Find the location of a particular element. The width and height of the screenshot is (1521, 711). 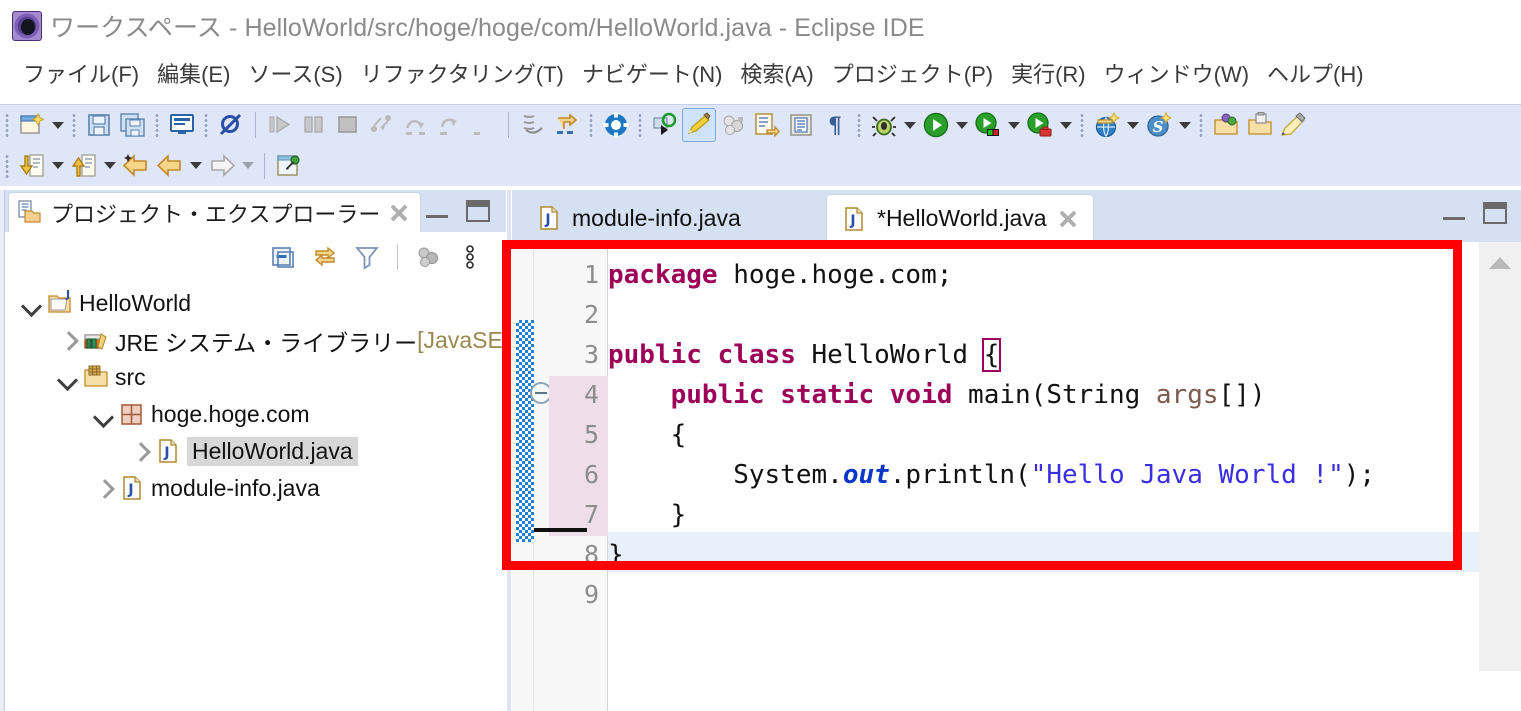

tree-item-module-info.java: Jmodule-info.java is located at coordinates (255, 488).